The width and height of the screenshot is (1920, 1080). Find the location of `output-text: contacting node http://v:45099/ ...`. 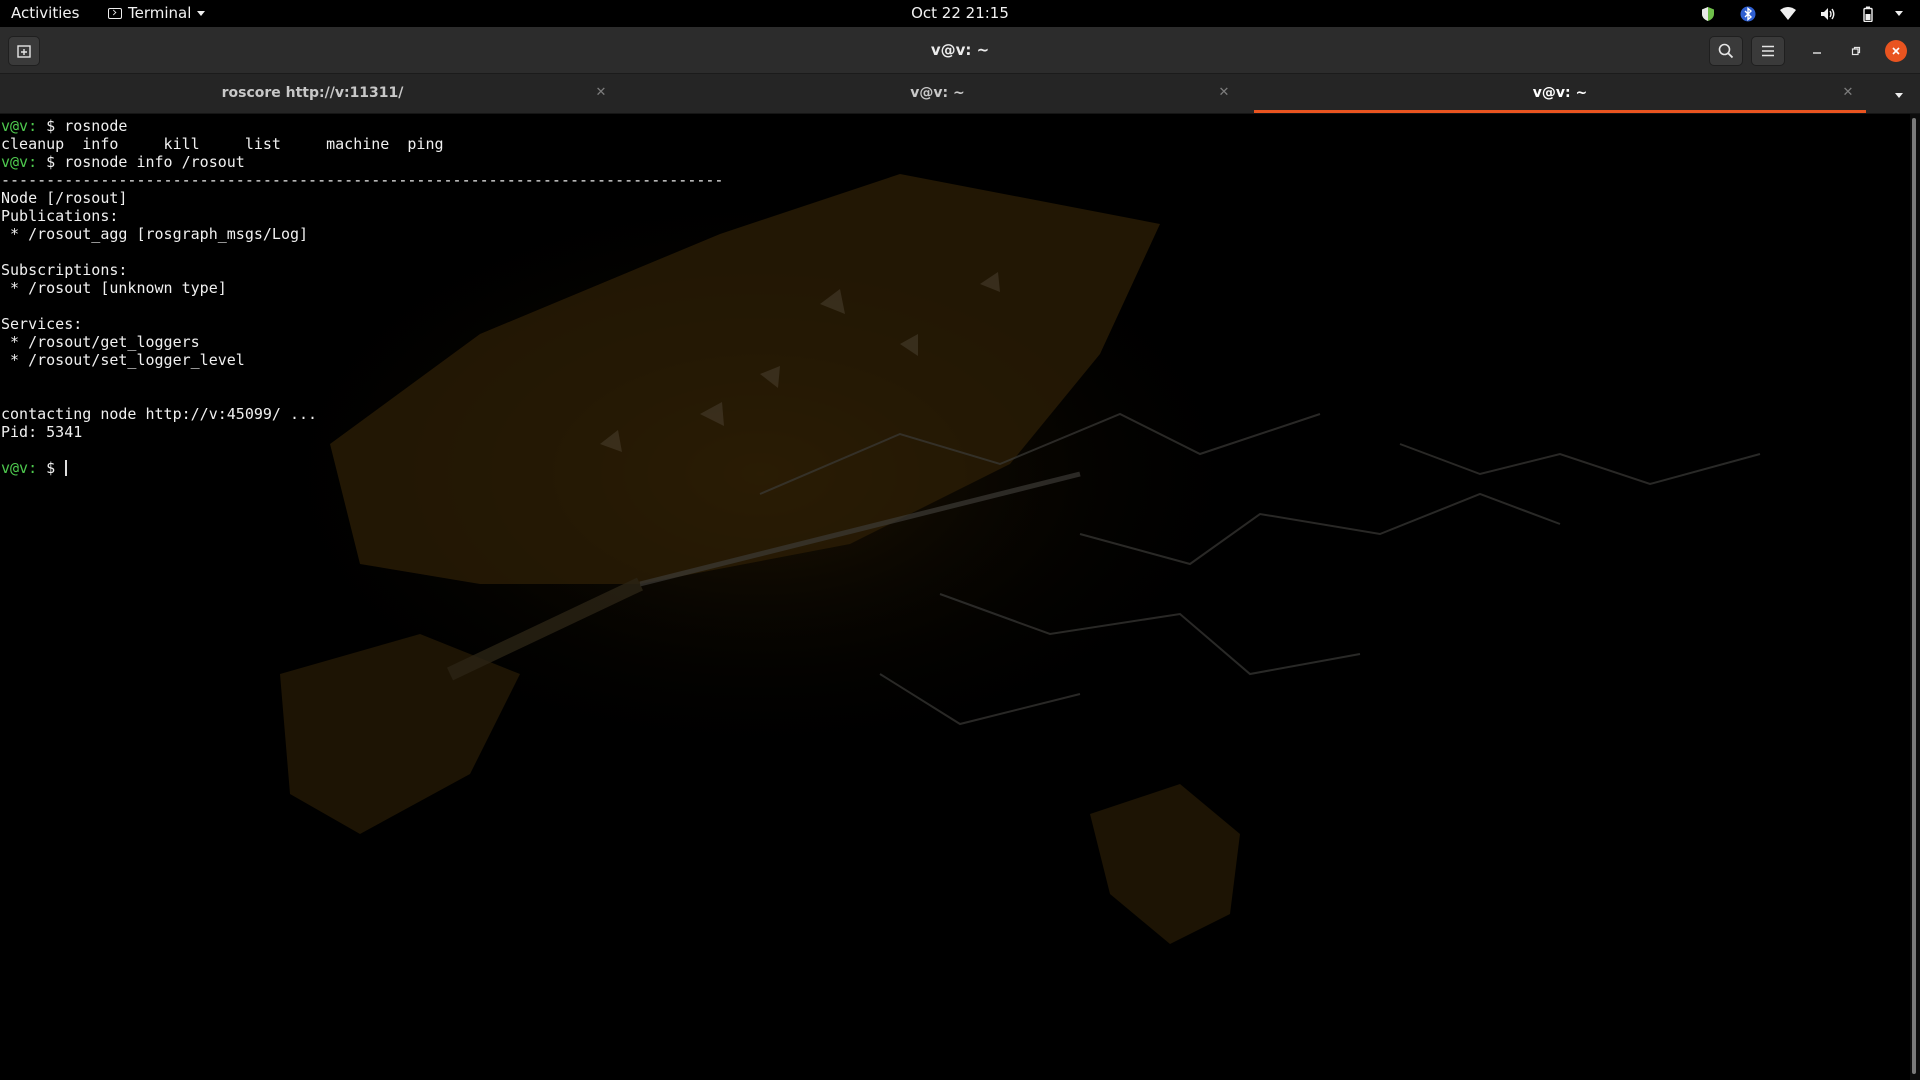

output-text: contacting node http://v:45099/ ... is located at coordinates (159, 414).